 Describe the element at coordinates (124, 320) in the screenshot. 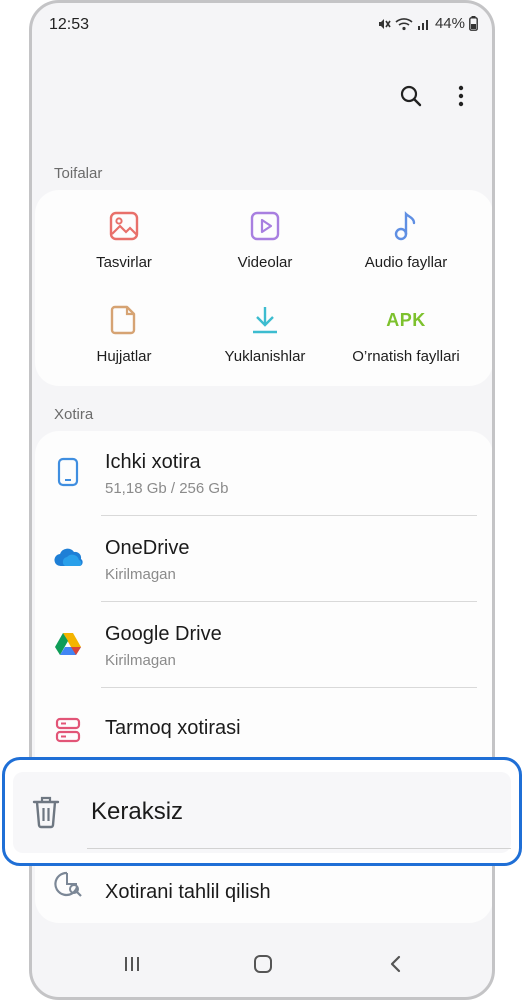

I see `document-icon` at that location.